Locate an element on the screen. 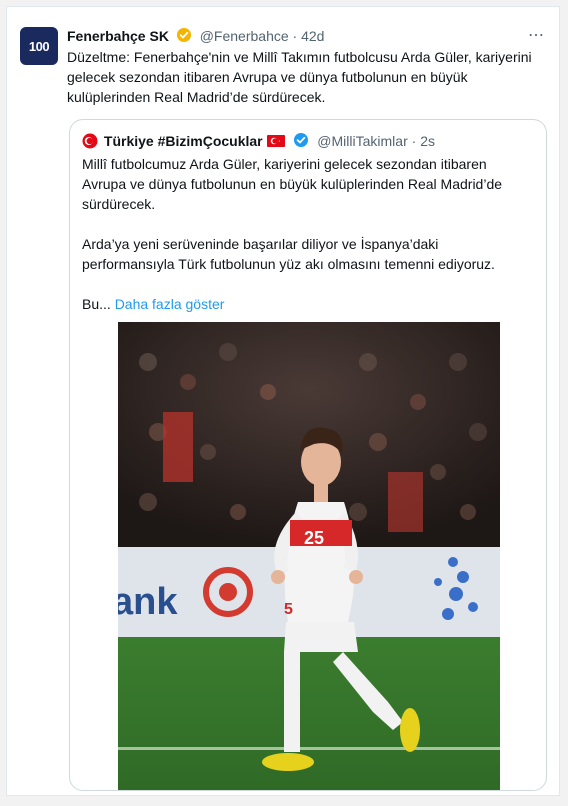 Image resolution: width=568 pixels, height=806 pixels. avatar-logo: 100 is located at coordinates (39, 46).